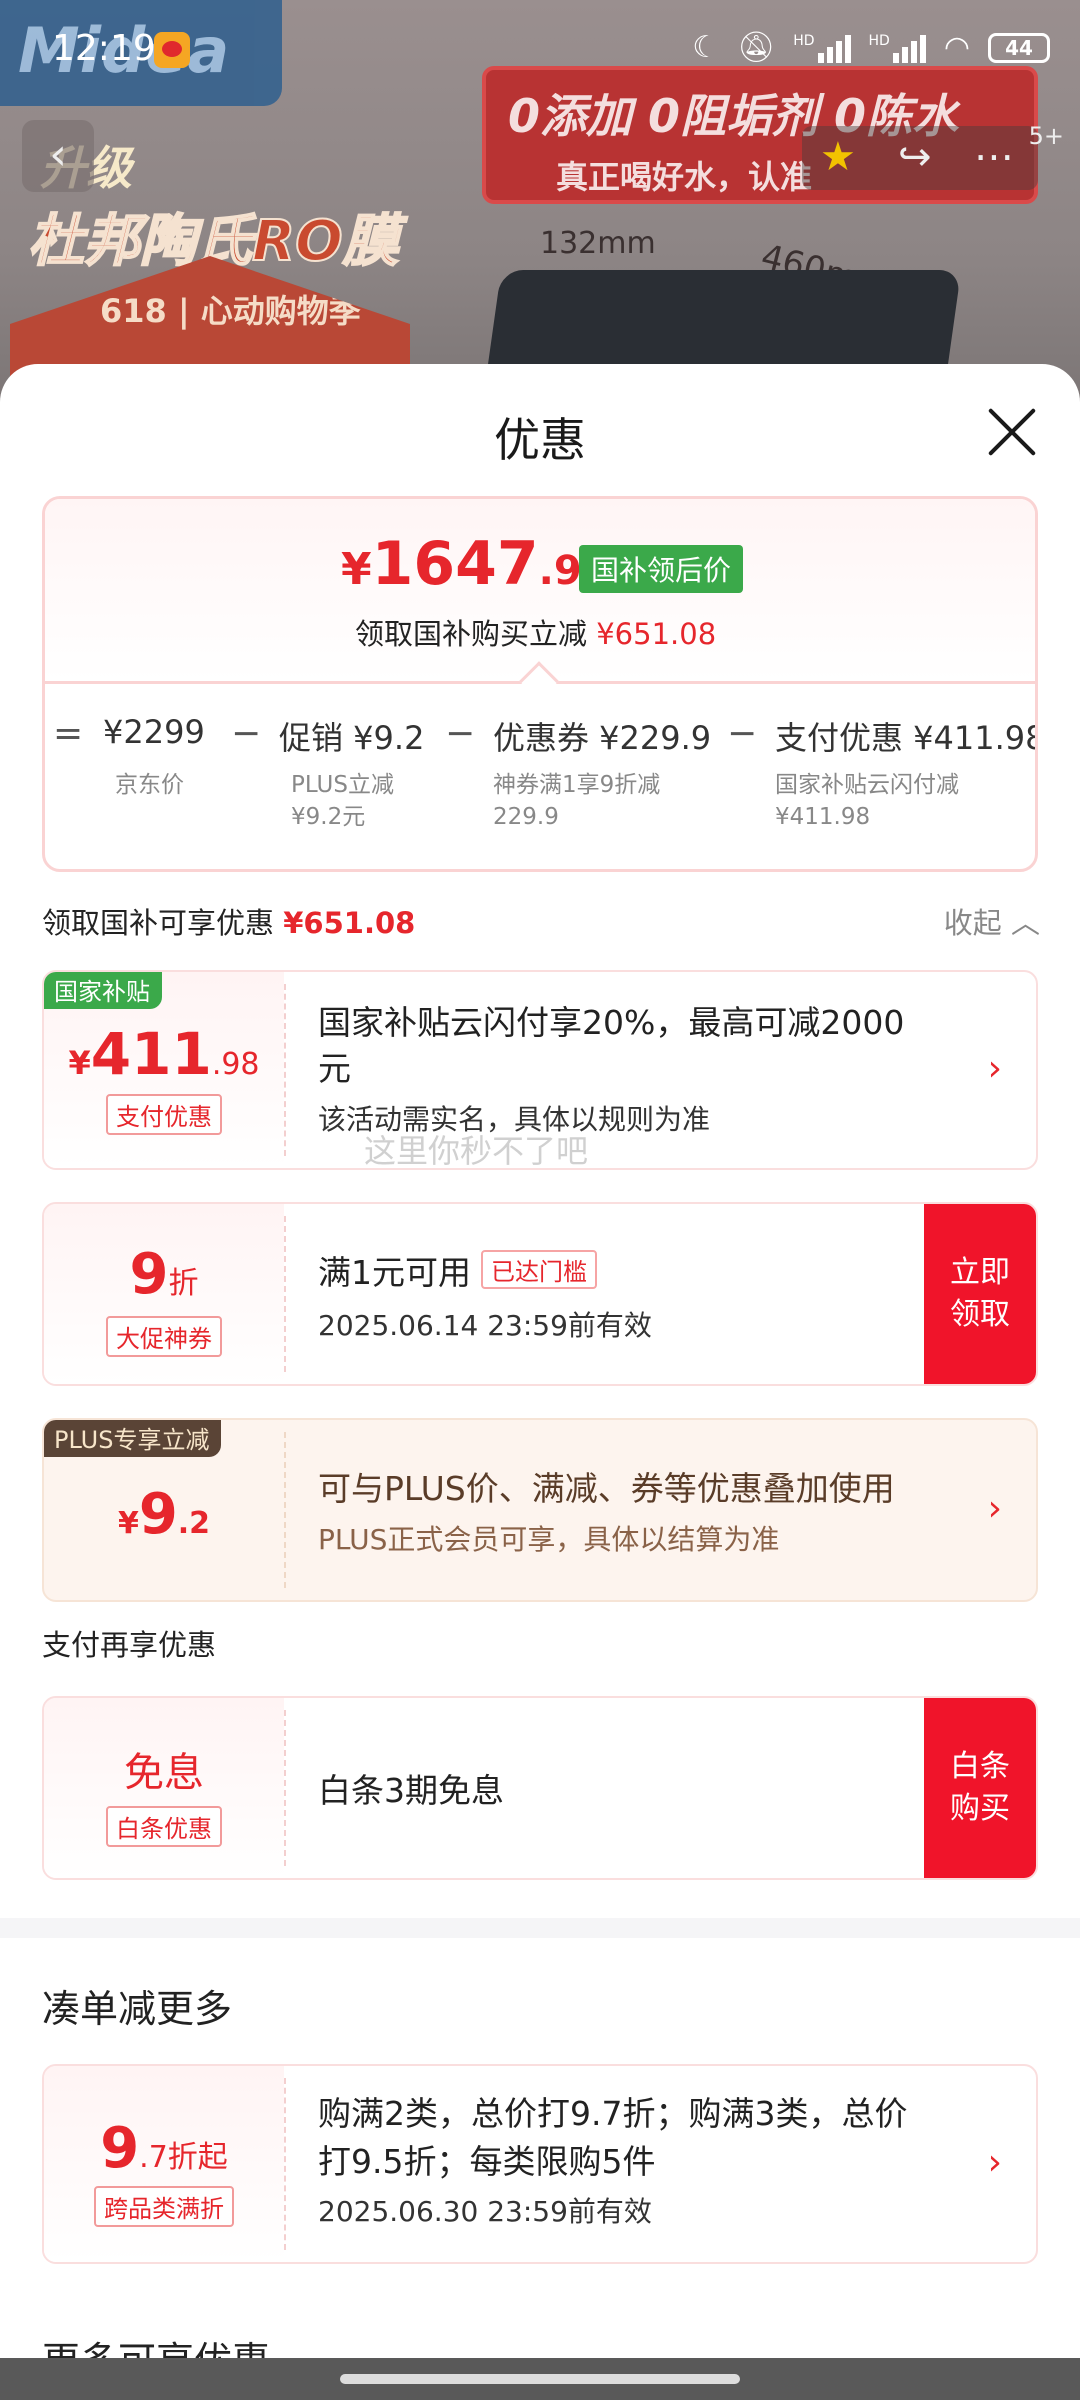 This screenshot has width=1080, height=2400. Describe the element at coordinates (103, 990) in the screenshot. I see `subsidy-corner-tag: 国家补贴` at that location.